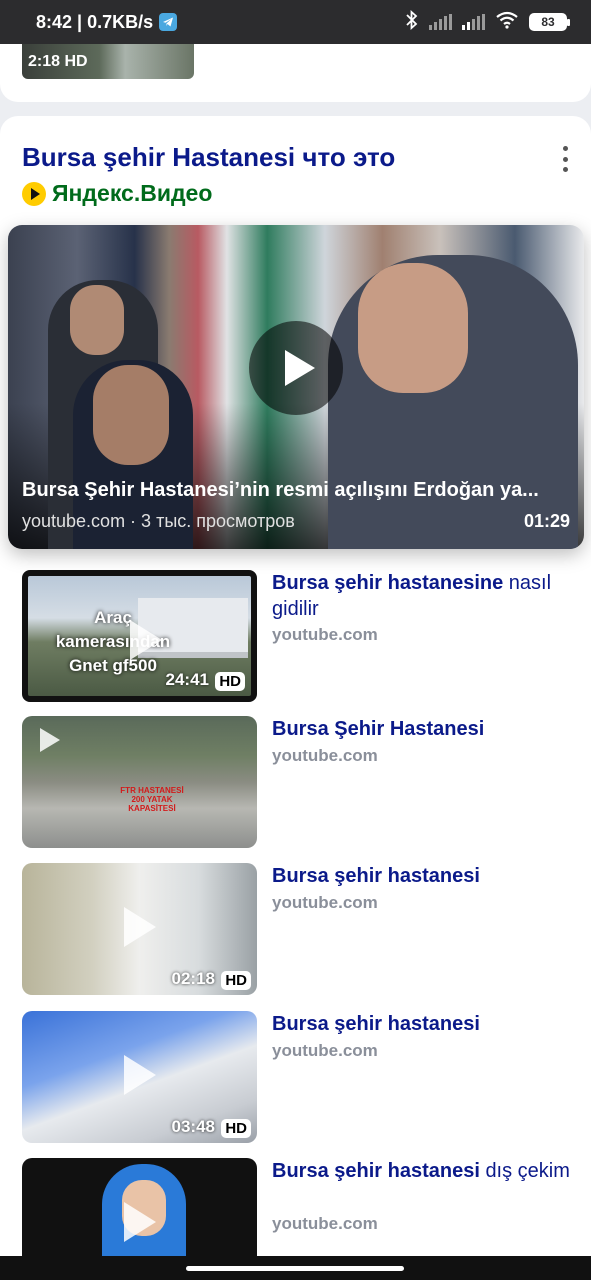 This screenshot has width=591, height=1280. I want to click on wifi-icon, so click(507, 22).